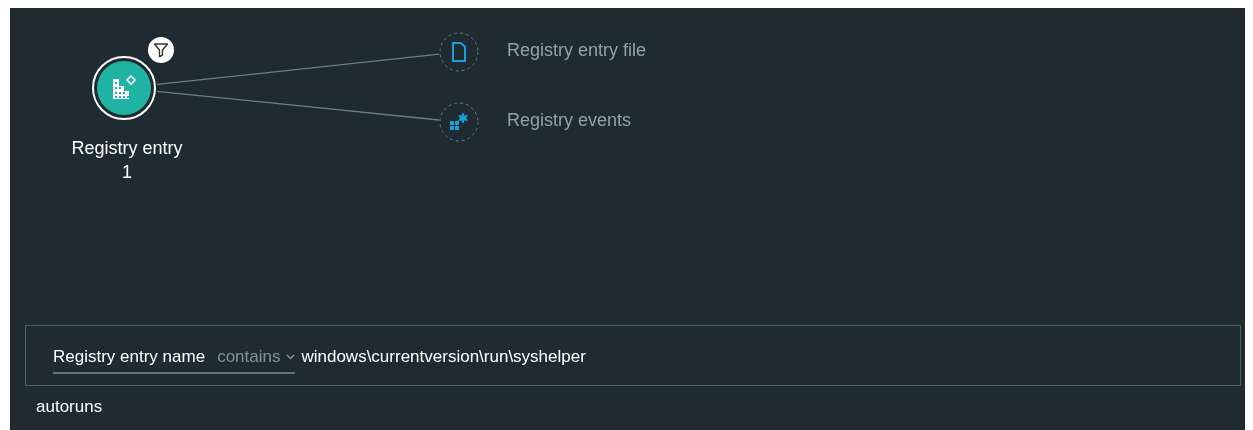  I want to click on filter-value: windows\currentversion\run\syshelper, so click(443, 356).